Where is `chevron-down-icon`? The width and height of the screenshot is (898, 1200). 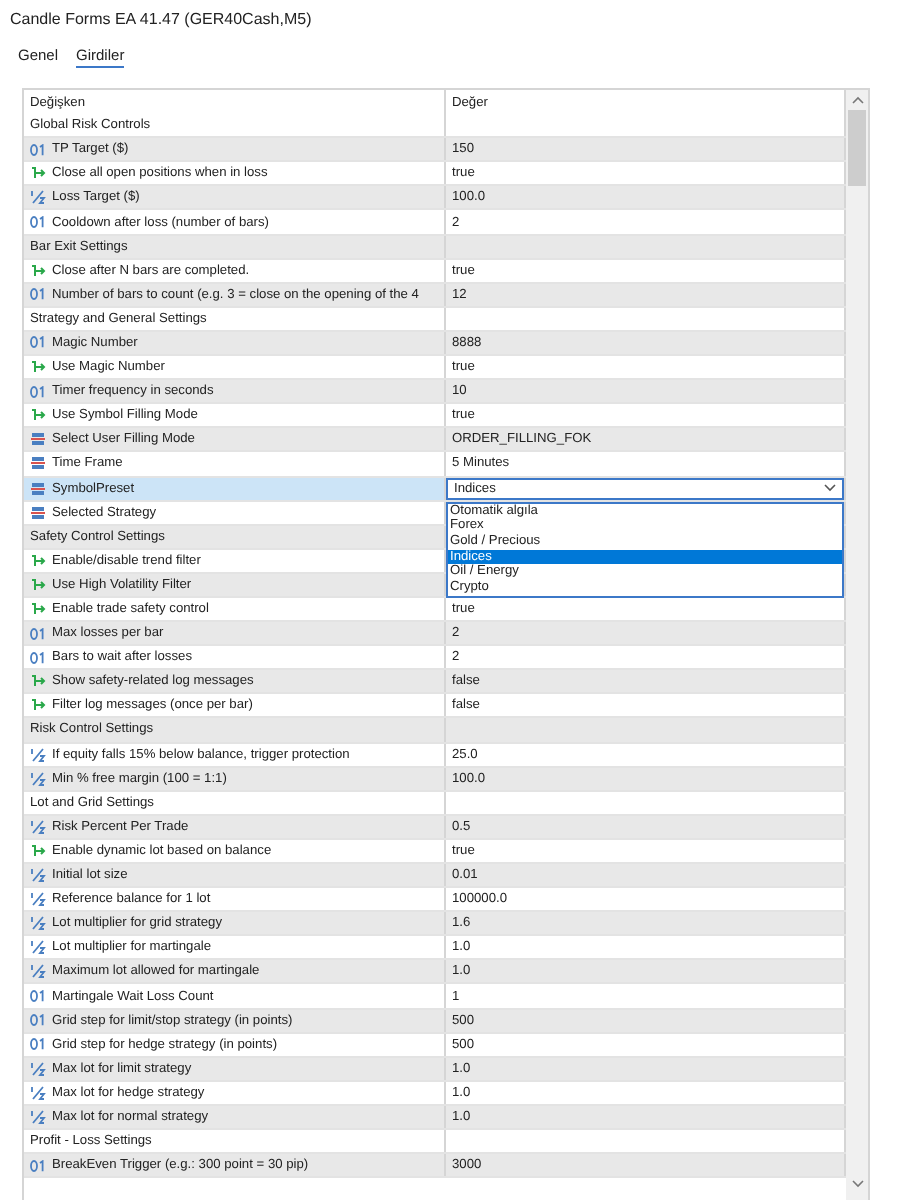
chevron-down-icon is located at coordinates (830, 488).